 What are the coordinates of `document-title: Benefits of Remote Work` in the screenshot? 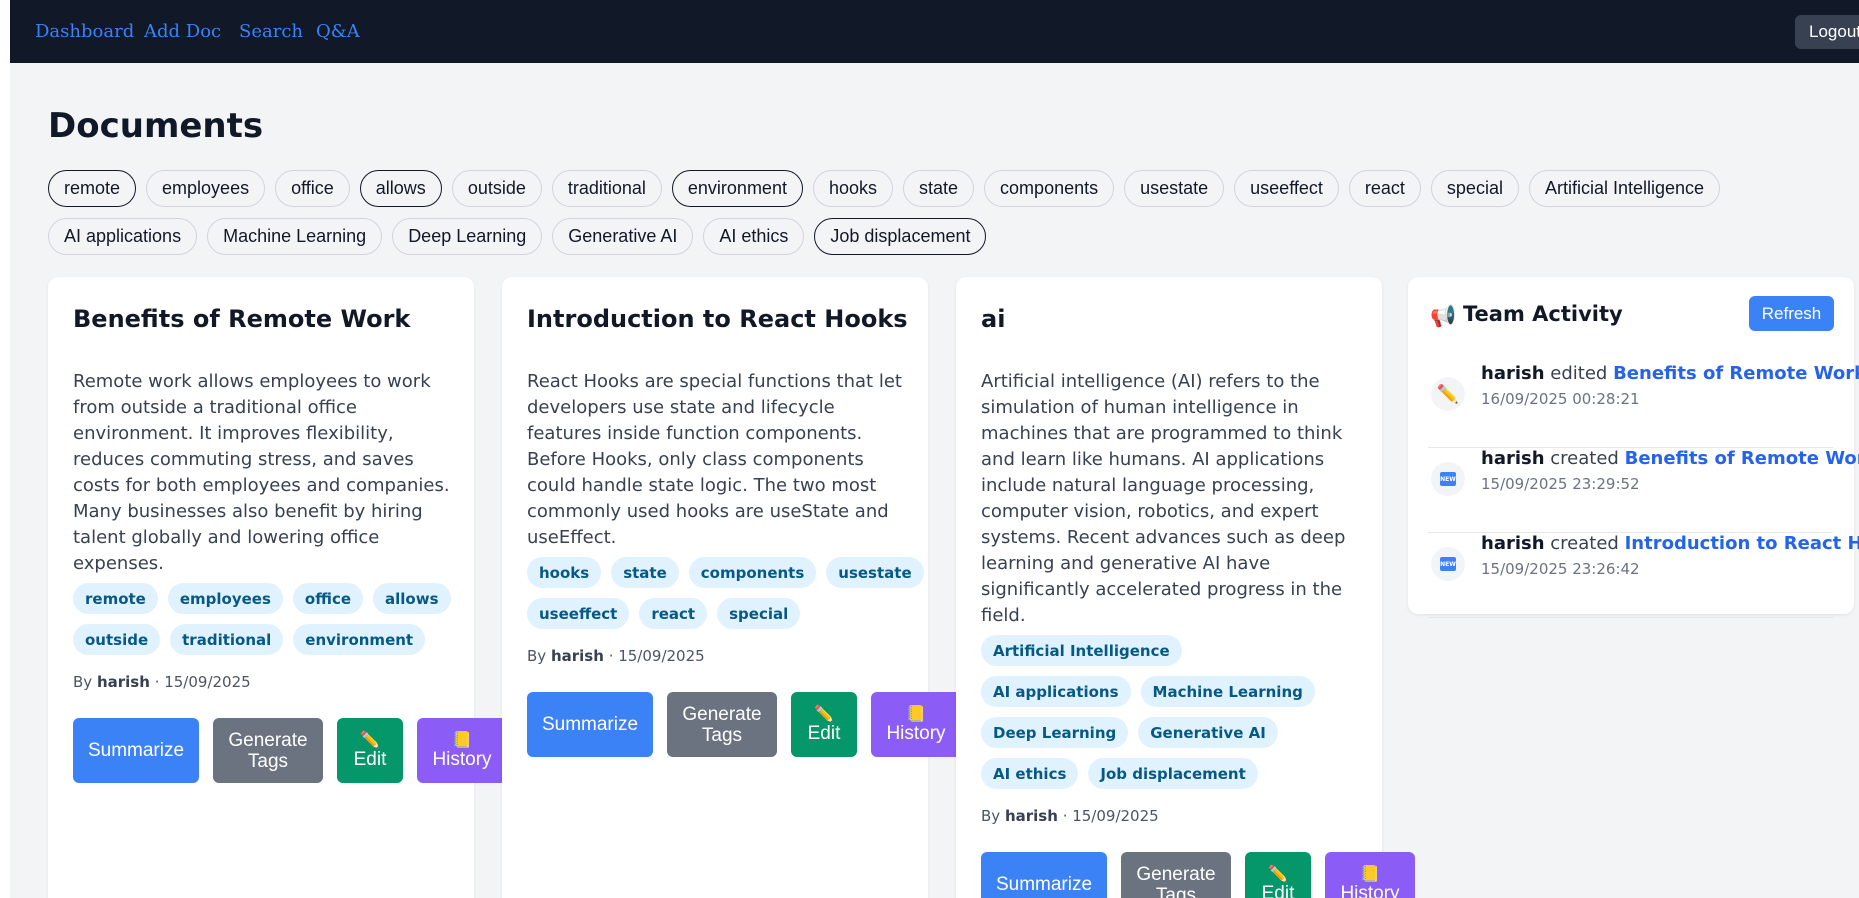 It's located at (241, 319).